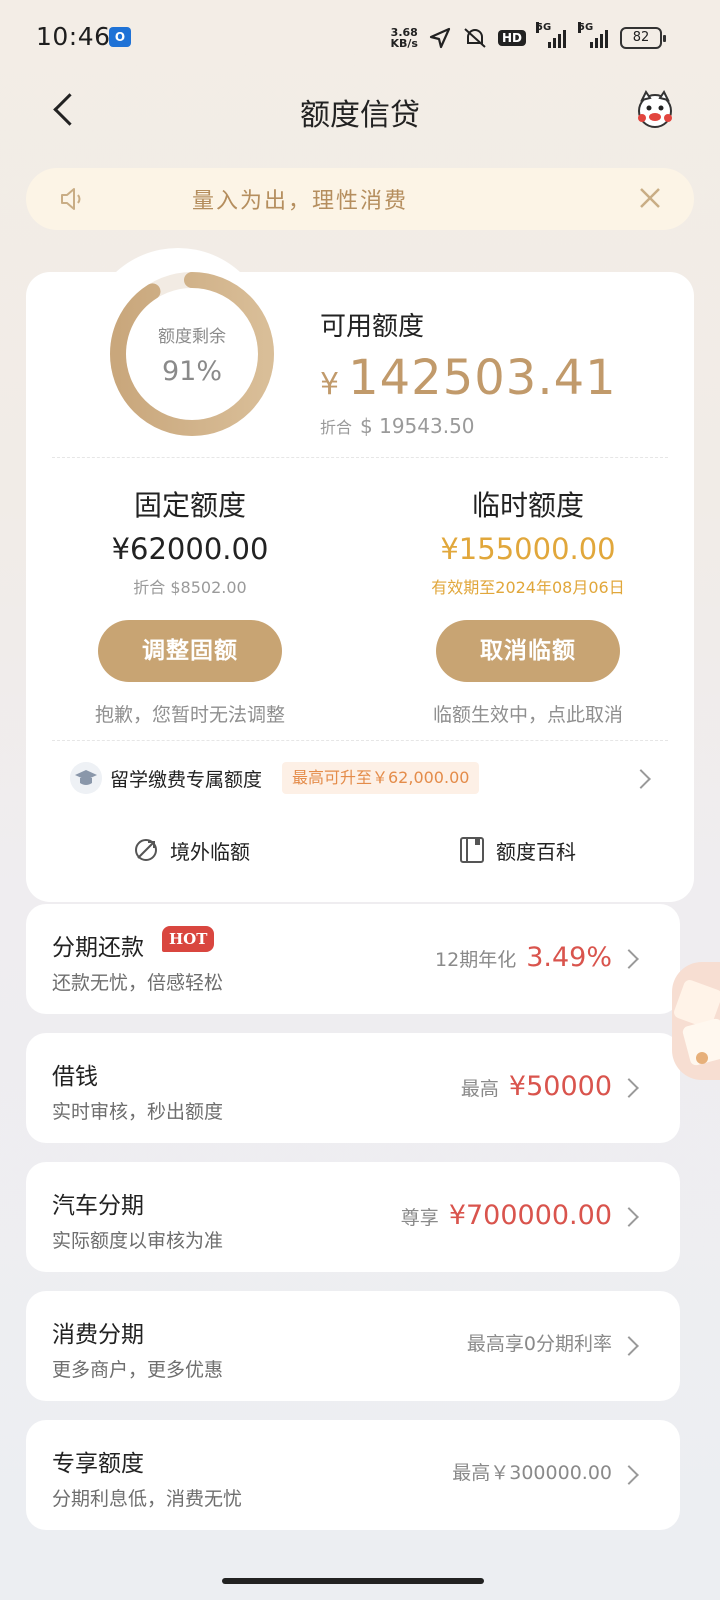 The height and width of the screenshot is (1600, 720). What do you see at coordinates (98, 1335) in the screenshot?
I see `item-title: 消费分期` at bounding box center [98, 1335].